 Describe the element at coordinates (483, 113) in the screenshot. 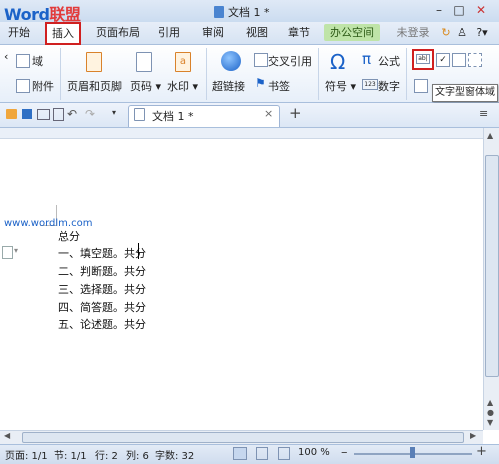

I see `tab-menu-icon: ≡` at that location.